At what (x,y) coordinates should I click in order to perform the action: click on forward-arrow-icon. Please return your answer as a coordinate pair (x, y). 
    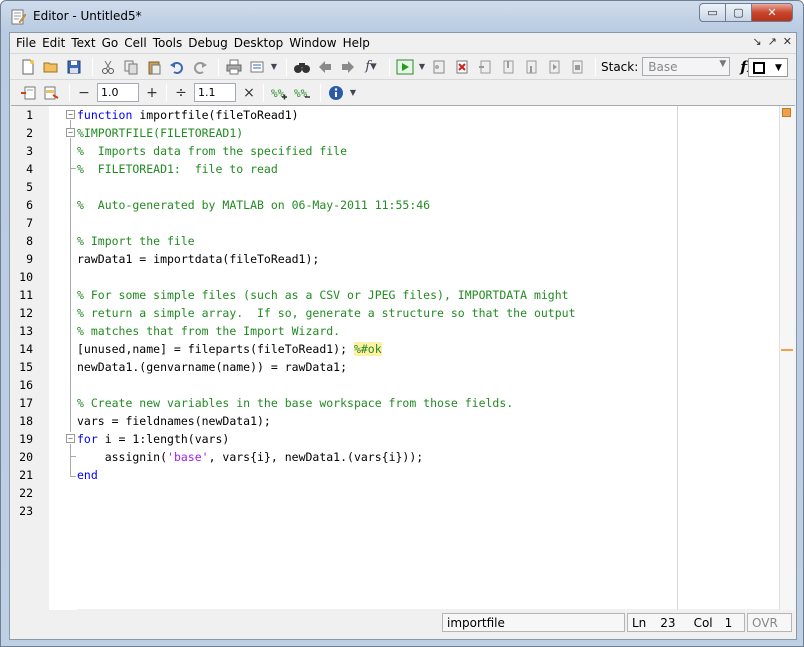
    Looking at the image, I should click on (348, 67).